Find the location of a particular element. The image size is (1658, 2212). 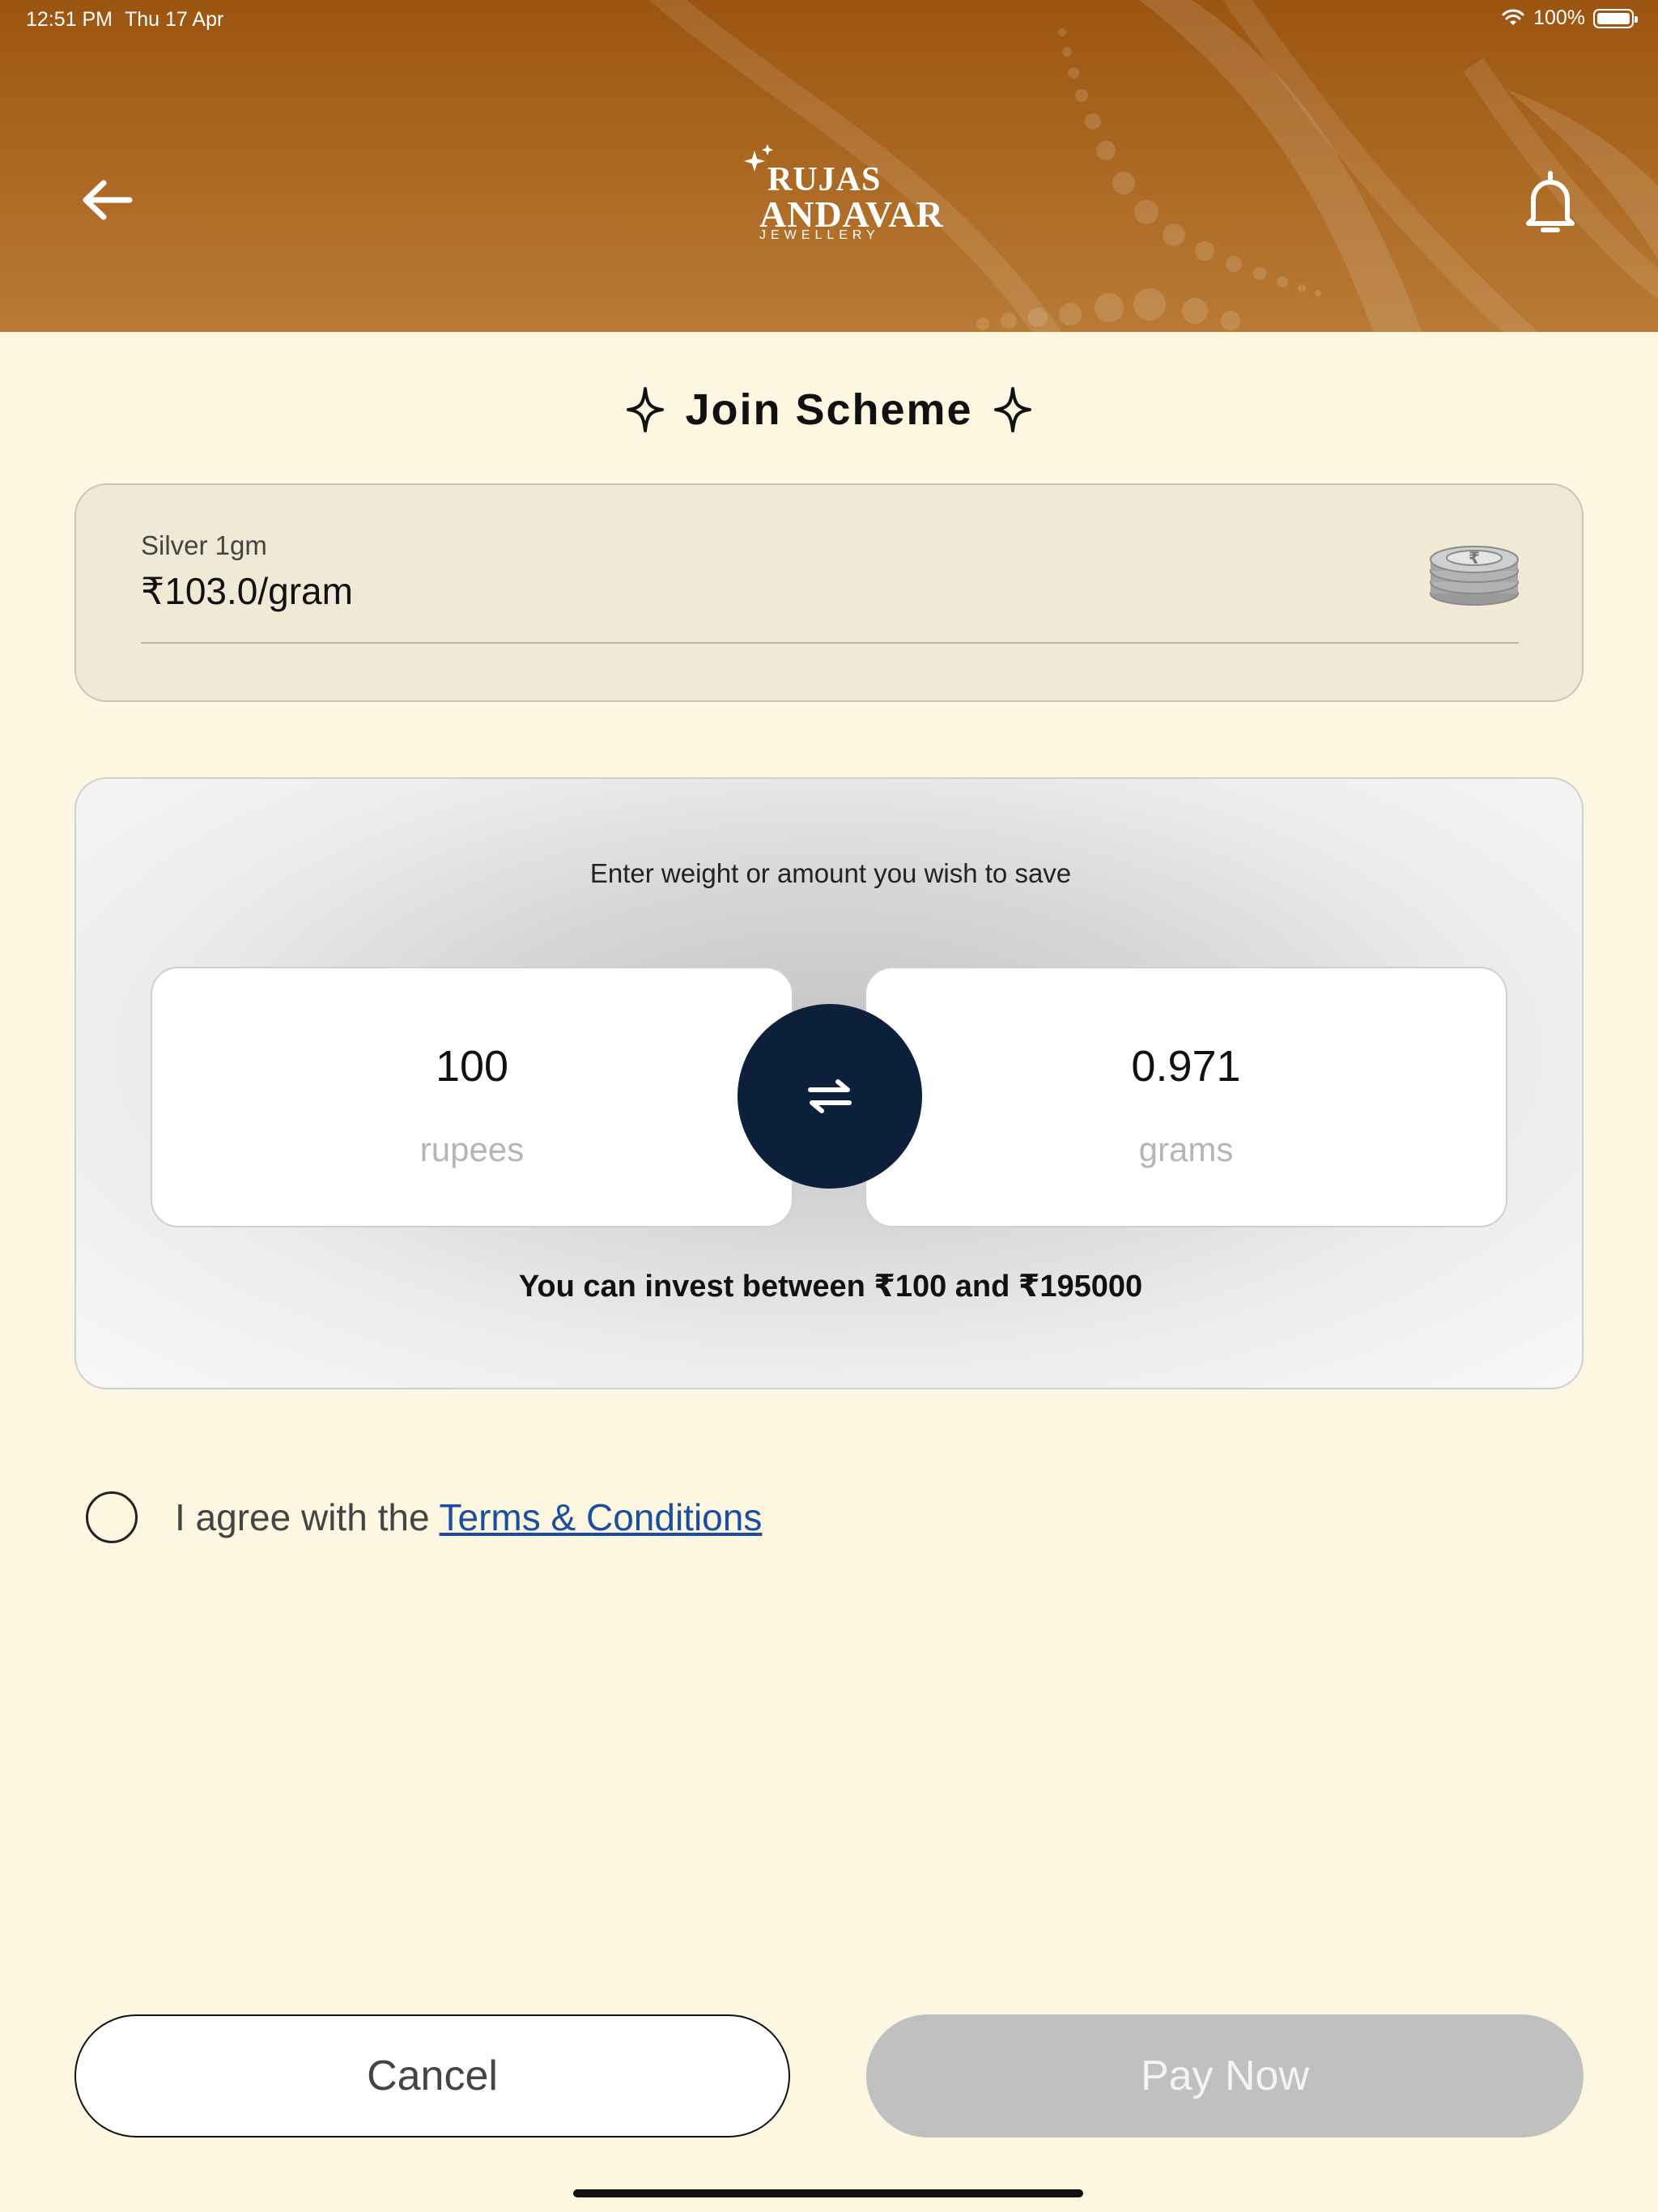

battery-percent: 100% is located at coordinates (1559, 18).